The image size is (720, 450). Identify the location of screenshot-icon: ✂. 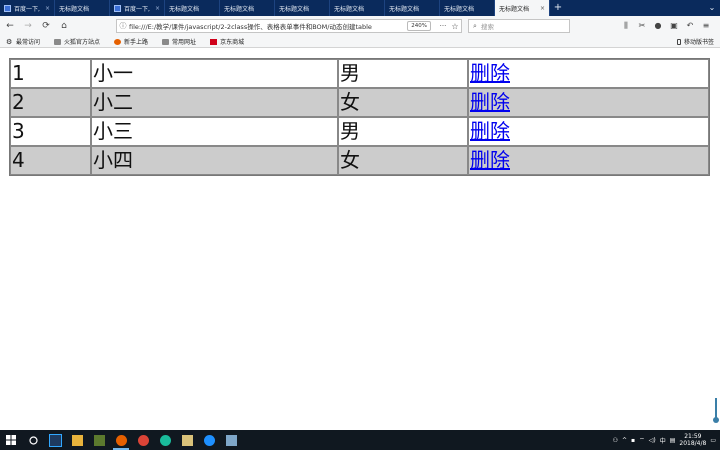
(642, 26).